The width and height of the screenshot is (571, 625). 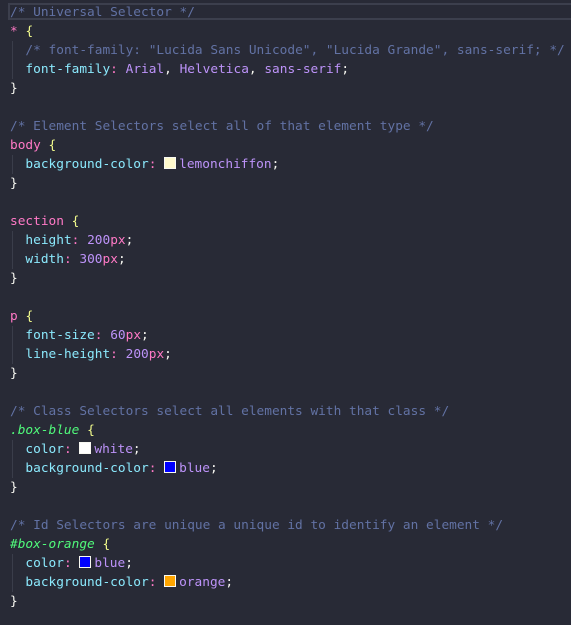 I want to click on css-value: Helvetica, so click(x=214, y=69).